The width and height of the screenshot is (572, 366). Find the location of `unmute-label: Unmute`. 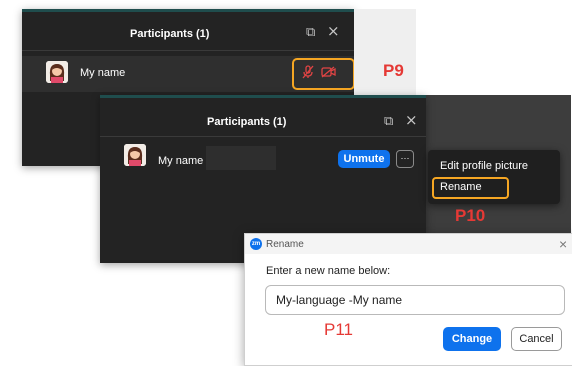

unmute-label: Unmute is located at coordinates (364, 159).